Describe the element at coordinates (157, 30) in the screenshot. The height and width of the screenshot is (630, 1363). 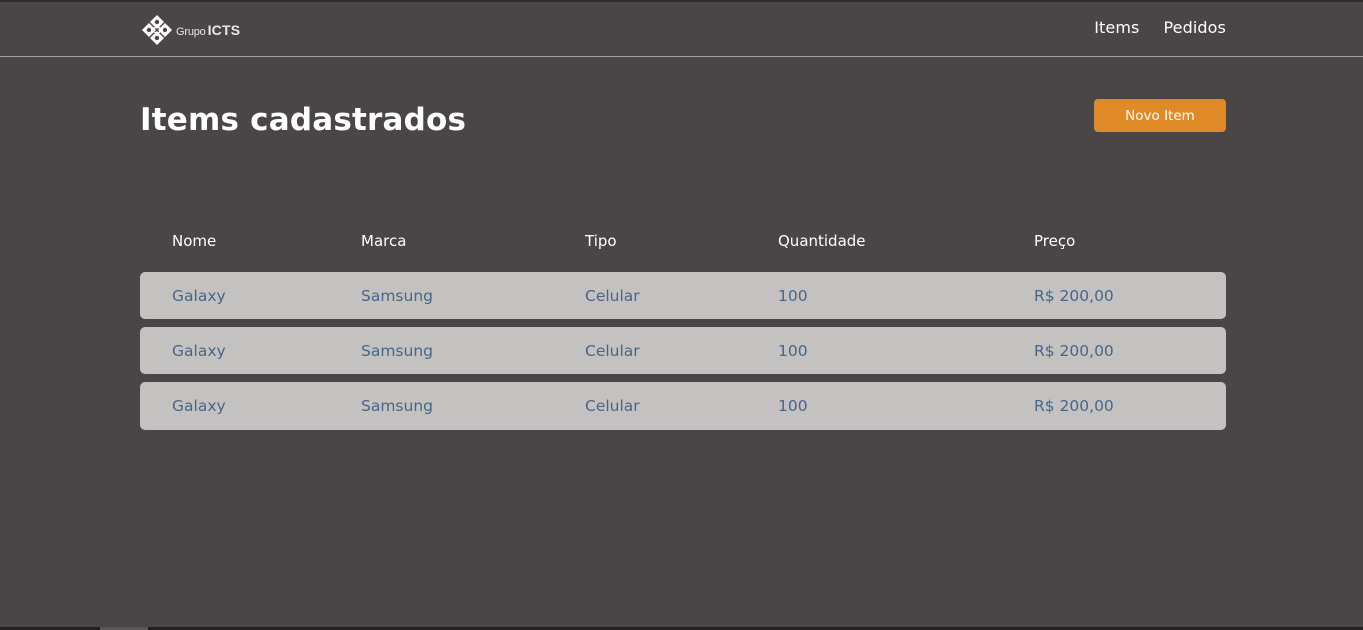
I see `diamond-logo-icon` at that location.